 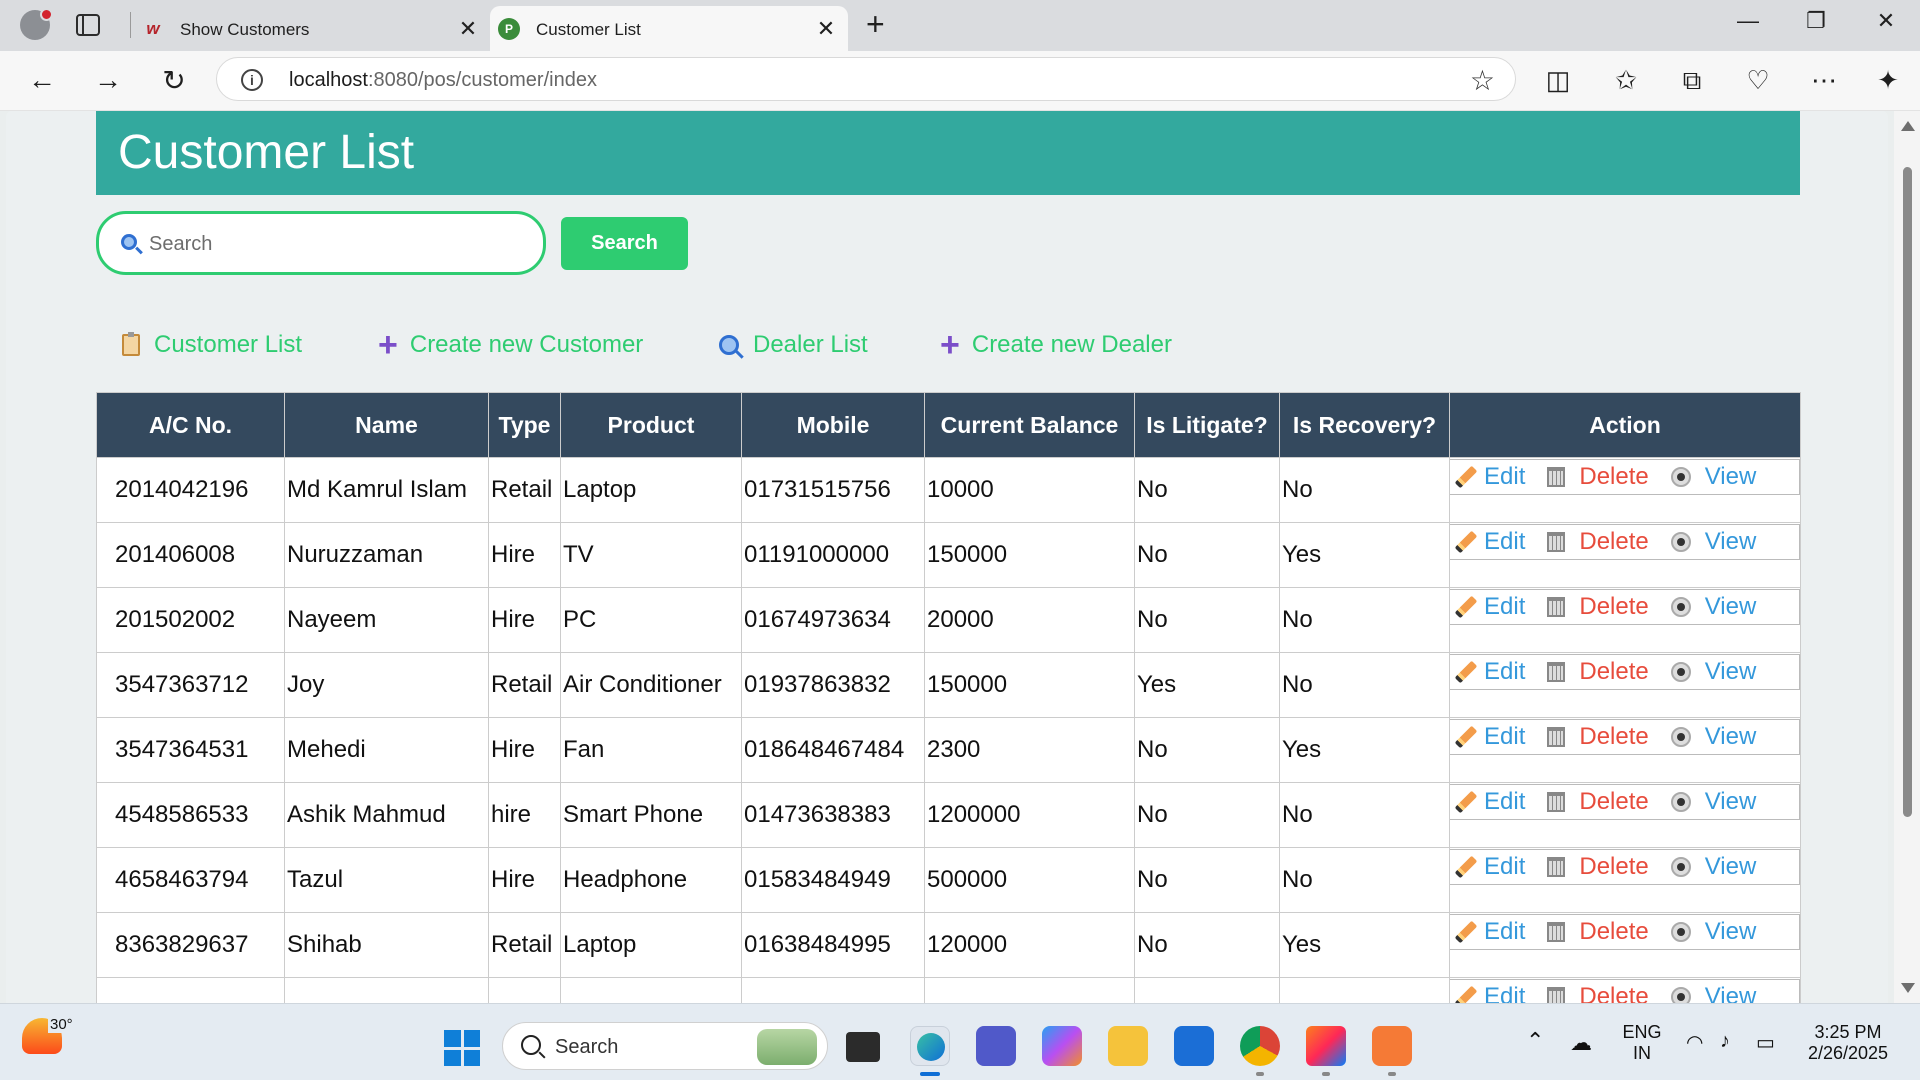 I want to click on profile-avatar-icon, so click(x=36, y=24).